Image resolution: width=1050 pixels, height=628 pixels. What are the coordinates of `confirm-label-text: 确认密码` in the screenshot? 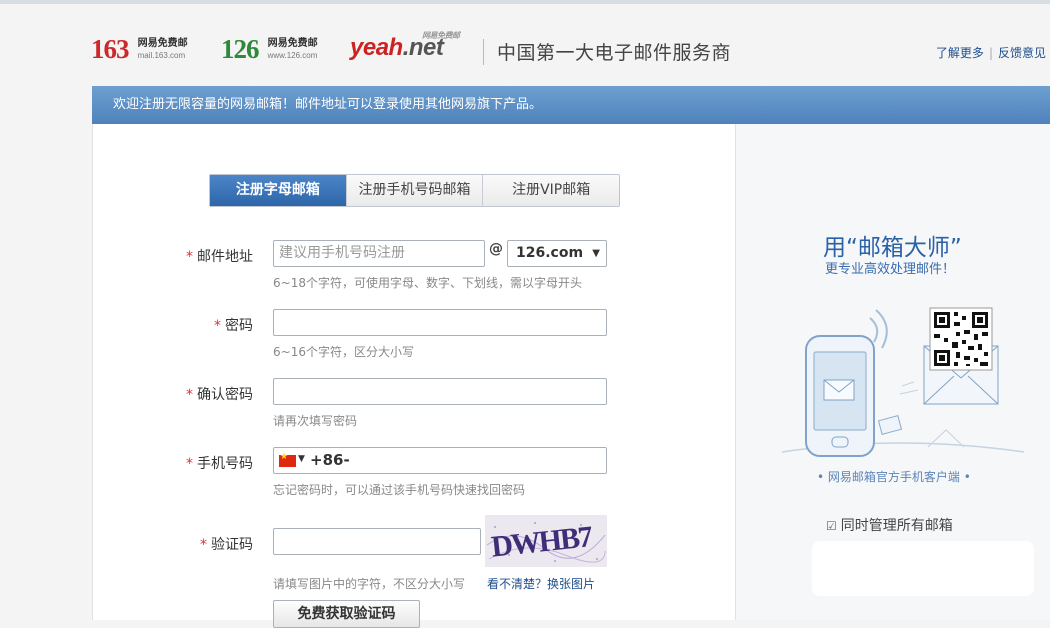 It's located at (225, 395).